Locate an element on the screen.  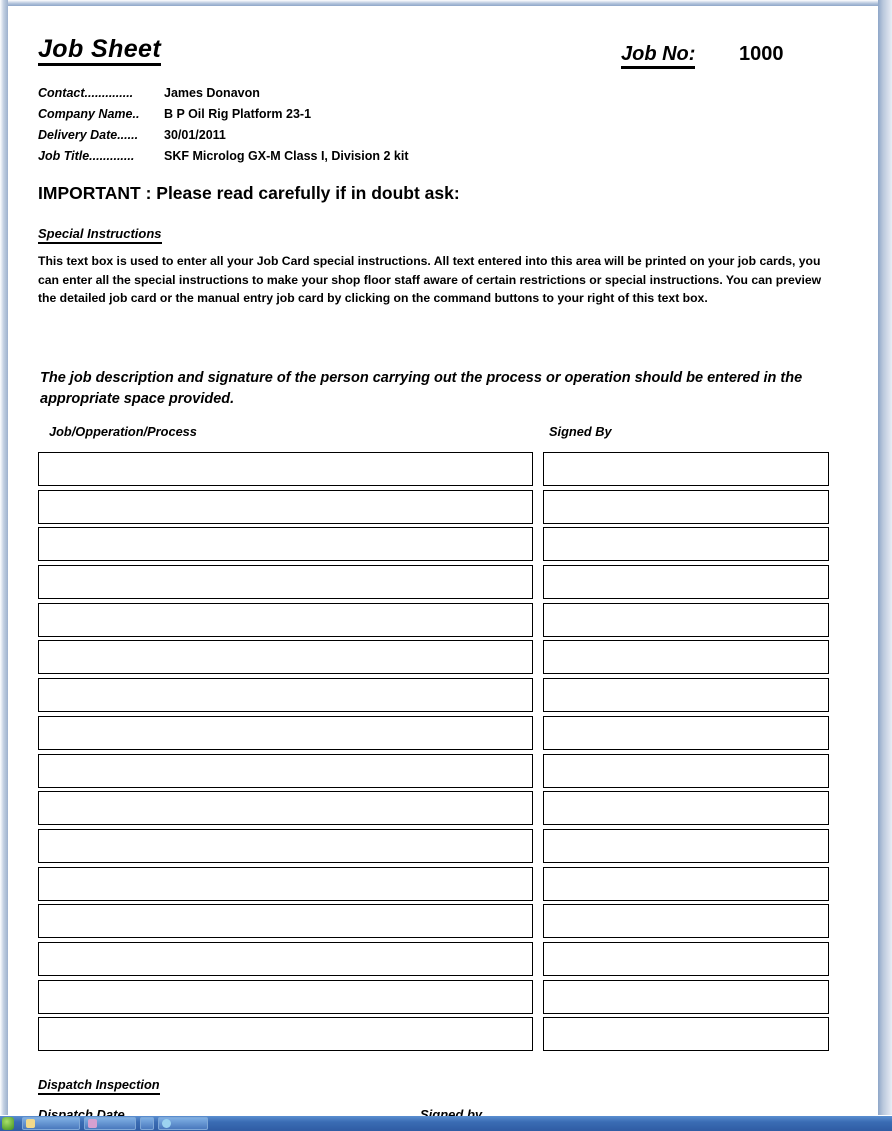
job-no-label: Job No: is located at coordinates (658, 56).